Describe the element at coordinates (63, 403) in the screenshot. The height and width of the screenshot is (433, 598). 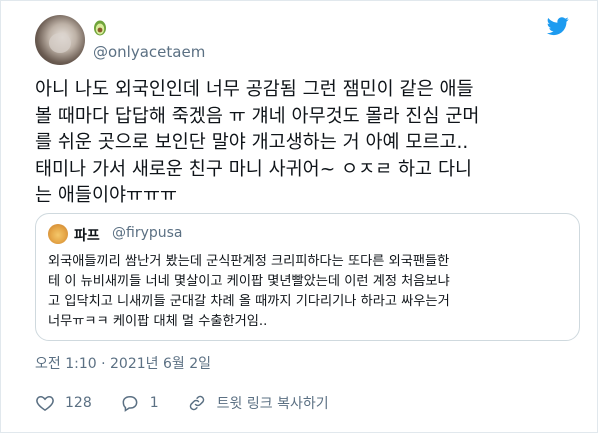
I see `like-button: 128` at that location.